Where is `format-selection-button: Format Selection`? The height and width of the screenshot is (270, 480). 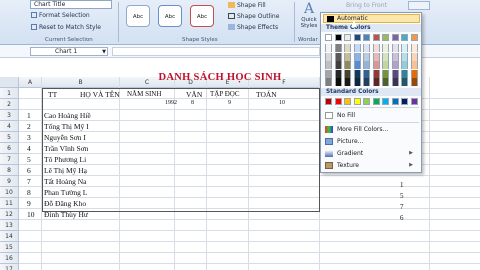
format-selection-button: Format Selection is located at coordinates (60, 16).